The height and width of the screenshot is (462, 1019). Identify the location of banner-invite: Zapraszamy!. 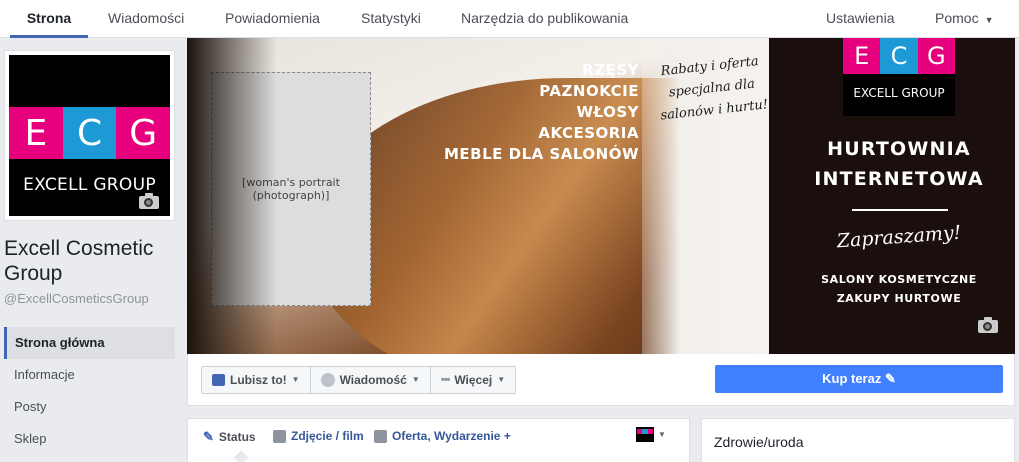
(899, 237).